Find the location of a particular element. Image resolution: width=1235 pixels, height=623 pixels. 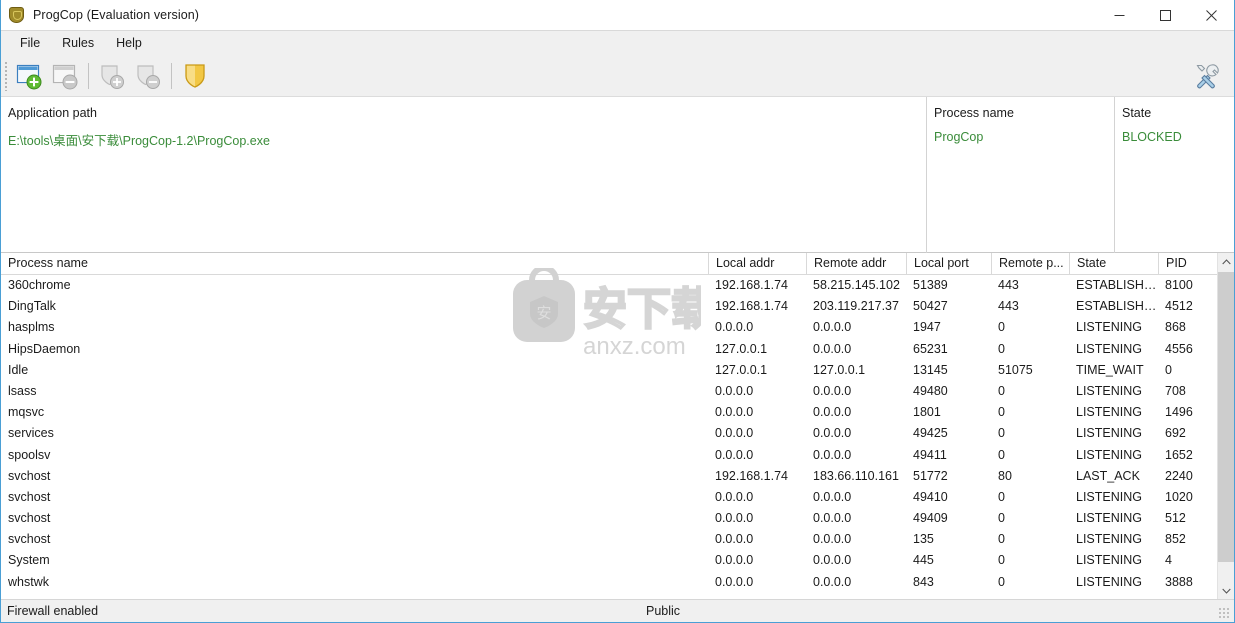

table-header-remote-addr: Remote addr is located at coordinates (856, 264).